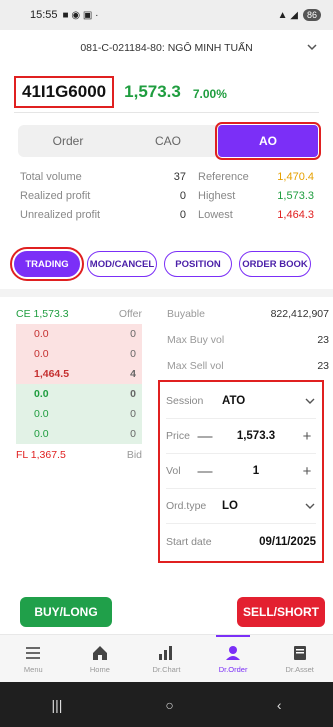 The height and width of the screenshot is (727, 333). What do you see at coordinates (279, 705) in the screenshot?
I see `back-icon: ‹` at bounding box center [279, 705].